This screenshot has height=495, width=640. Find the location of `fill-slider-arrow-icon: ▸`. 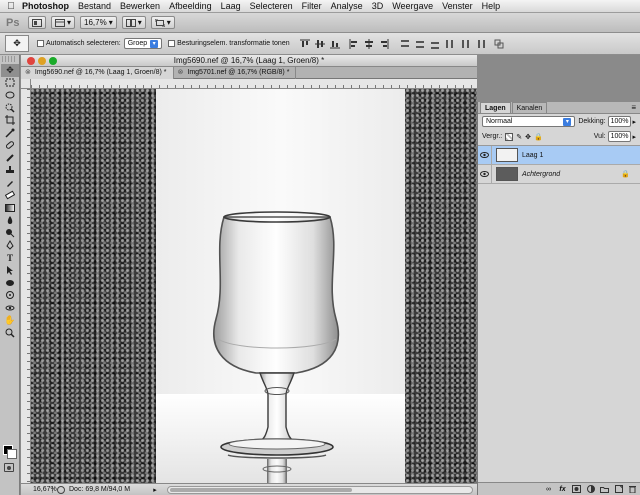

fill-slider-arrow-icon: ▸ is located at coordinates (634, 137).